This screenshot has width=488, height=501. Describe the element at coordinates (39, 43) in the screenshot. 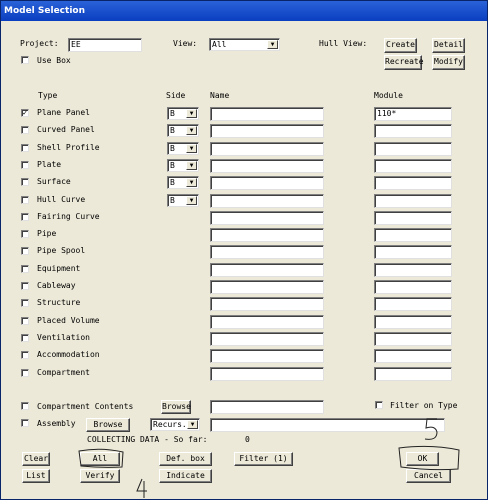

I see `project-label: Project:` at that location.